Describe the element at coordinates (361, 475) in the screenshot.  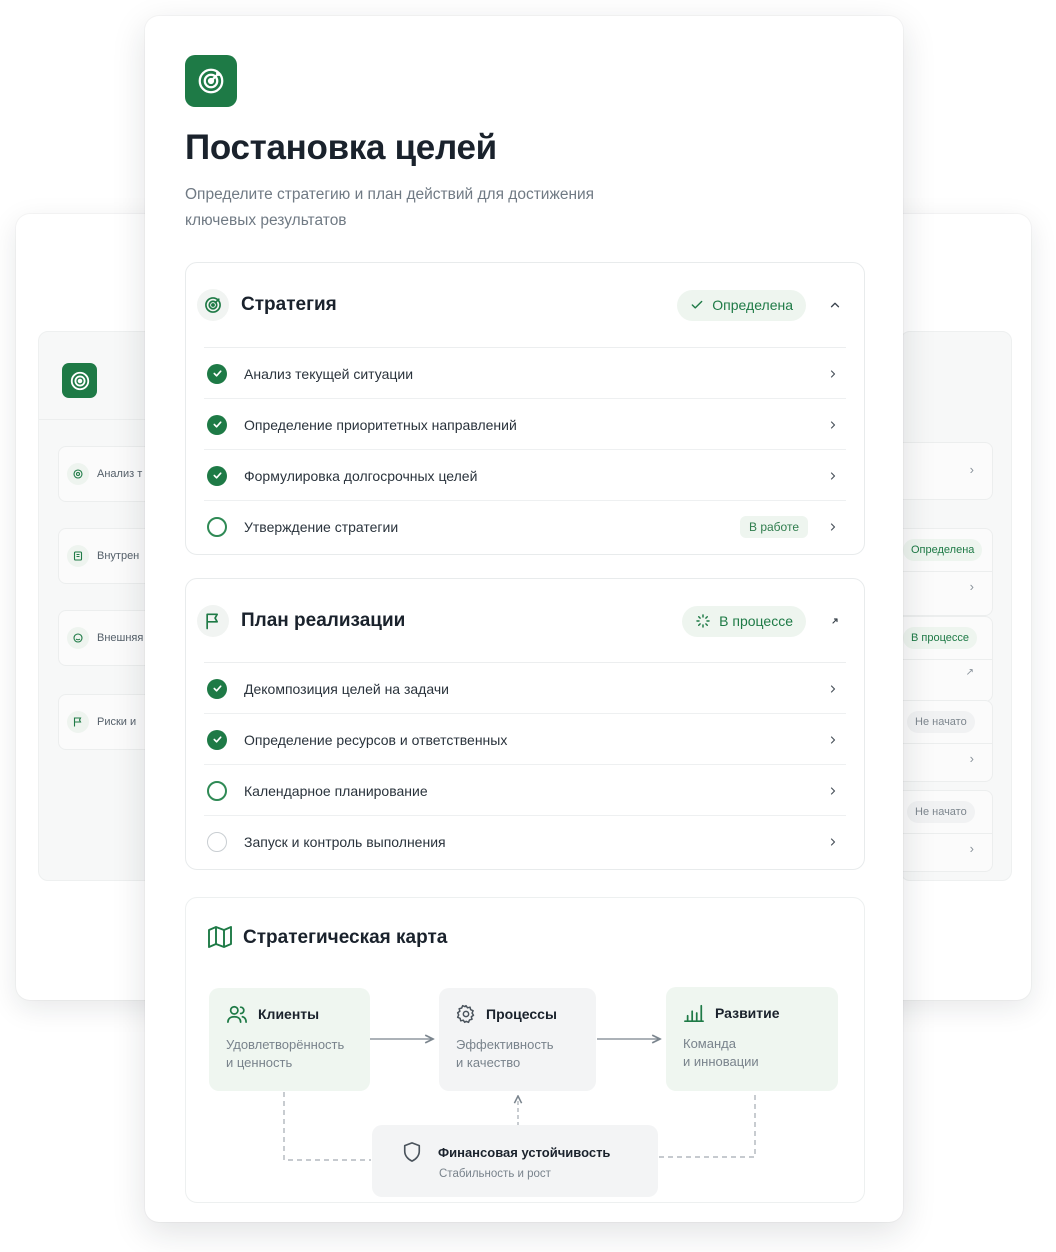
I see `list-item-label: Формулировка долгосрочных целей` at that location.